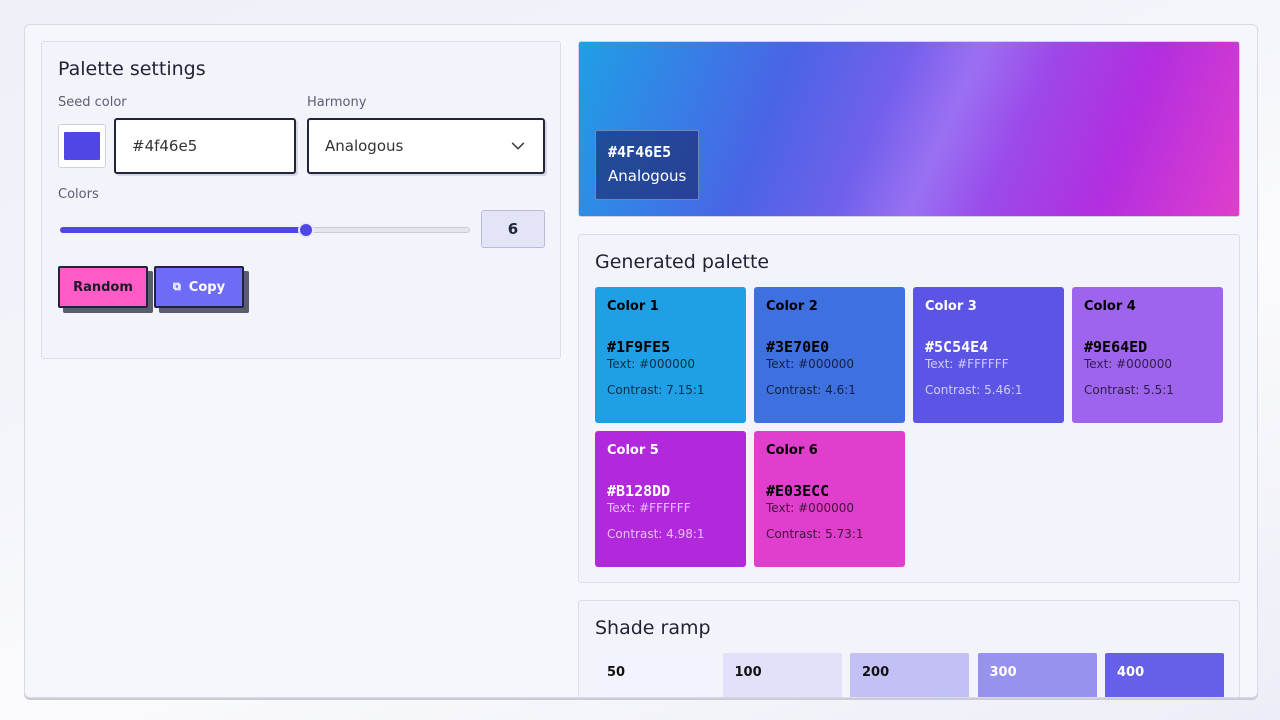  What do you see at coordinates (364, 146) in the screenshot?
I see `harmony-selected-value: Analogous` at bounding box center [364, 146].